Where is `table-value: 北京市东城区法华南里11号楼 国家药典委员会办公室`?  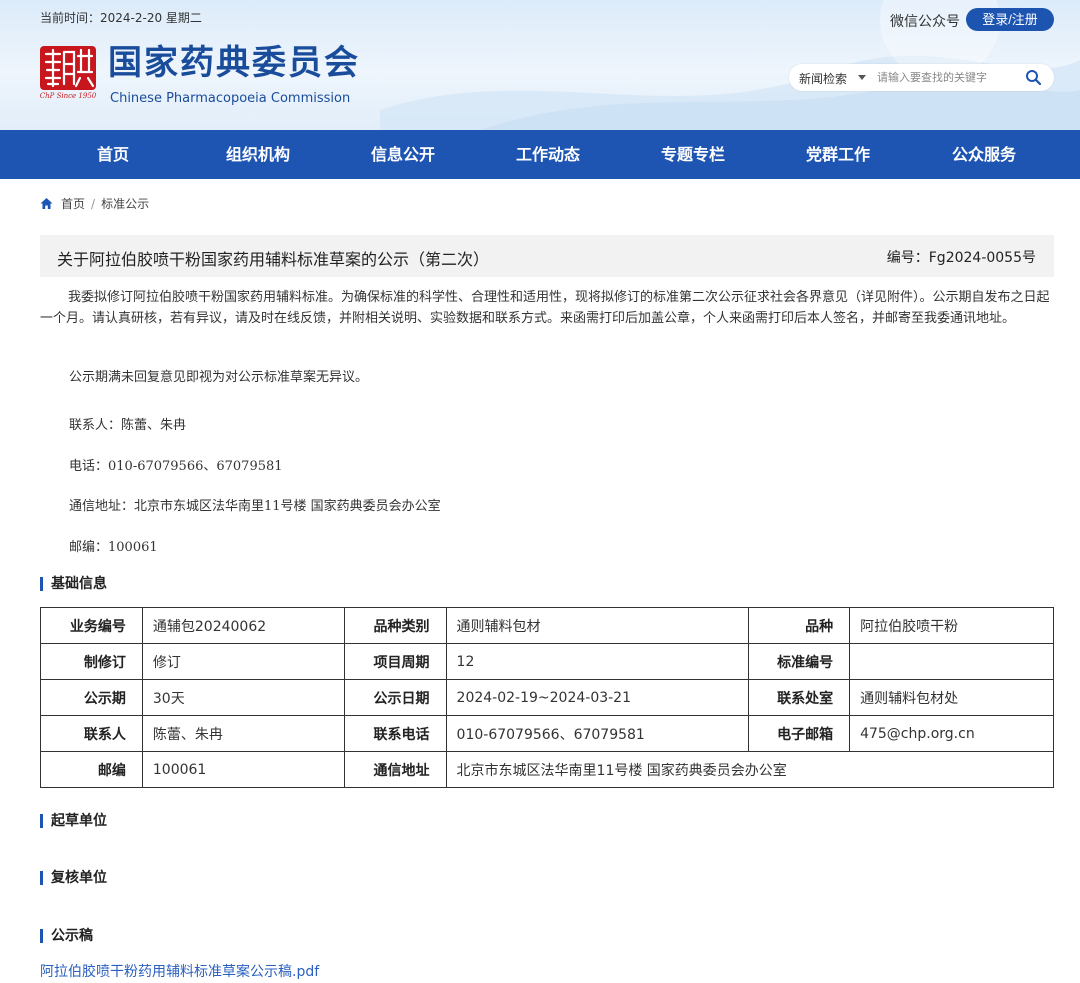
table-value: 北京市东城区法华南里11号楼 国家药典委员会办公室 is located at coordinates (750, 769).